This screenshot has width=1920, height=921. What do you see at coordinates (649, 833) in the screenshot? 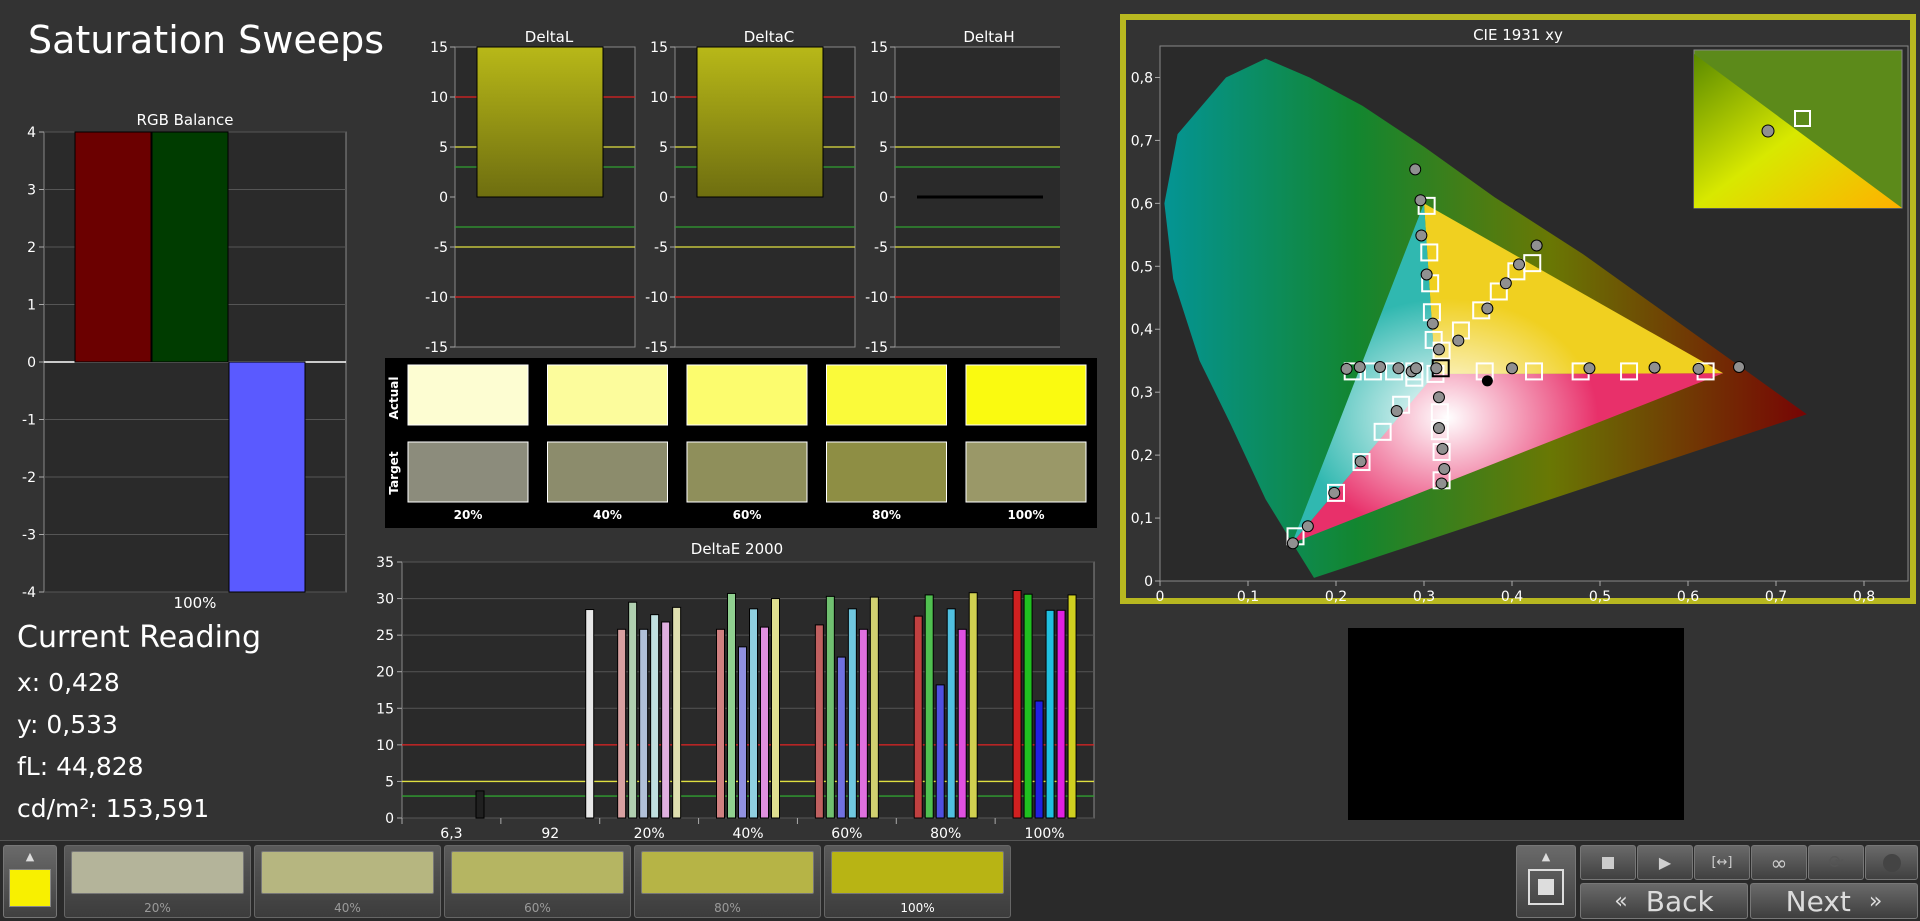
I see `deltae-xlabel: 20%` at bounding box center [649, 833].